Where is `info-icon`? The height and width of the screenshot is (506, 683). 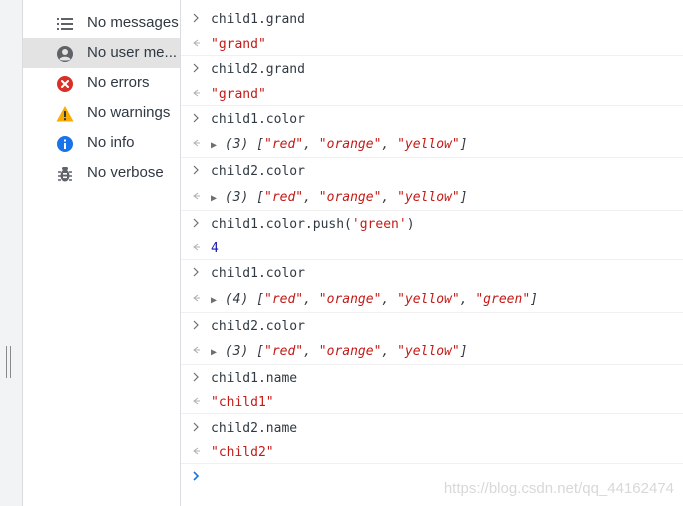
info-icon is located at coordinates (65, 144).